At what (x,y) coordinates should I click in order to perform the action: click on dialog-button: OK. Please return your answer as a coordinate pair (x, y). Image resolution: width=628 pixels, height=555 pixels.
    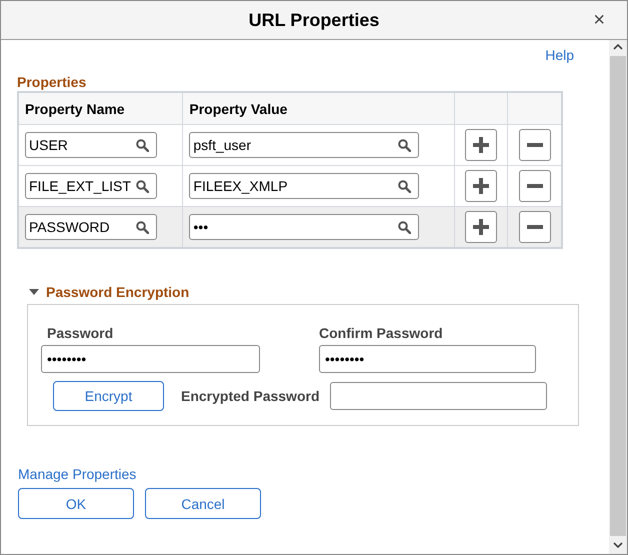
    Looking at the image, I should click on (76, 503).